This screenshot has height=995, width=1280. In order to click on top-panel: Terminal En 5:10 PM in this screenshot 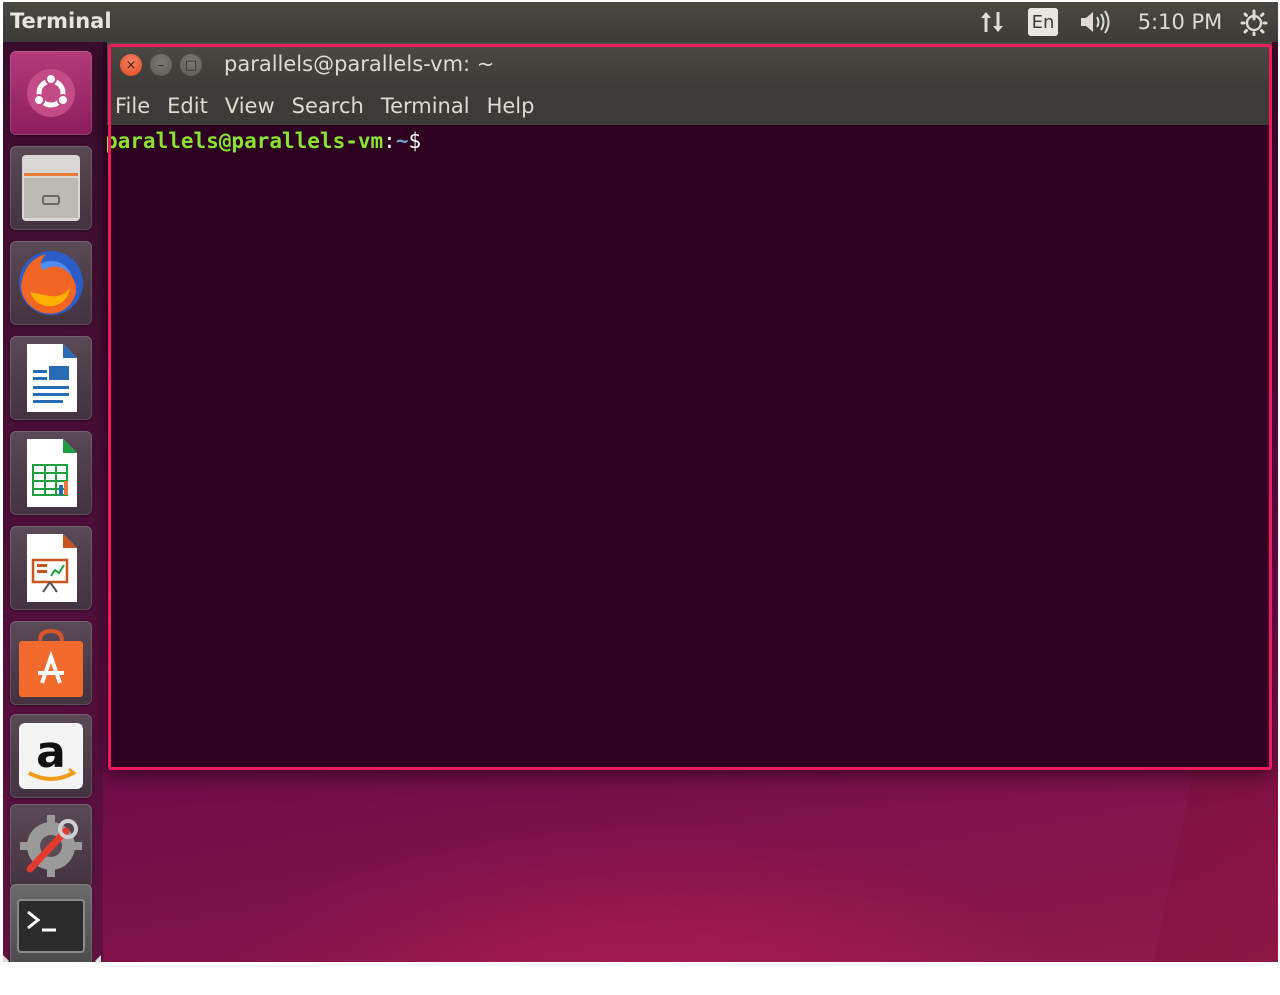, I will do `click(640, 22)`.